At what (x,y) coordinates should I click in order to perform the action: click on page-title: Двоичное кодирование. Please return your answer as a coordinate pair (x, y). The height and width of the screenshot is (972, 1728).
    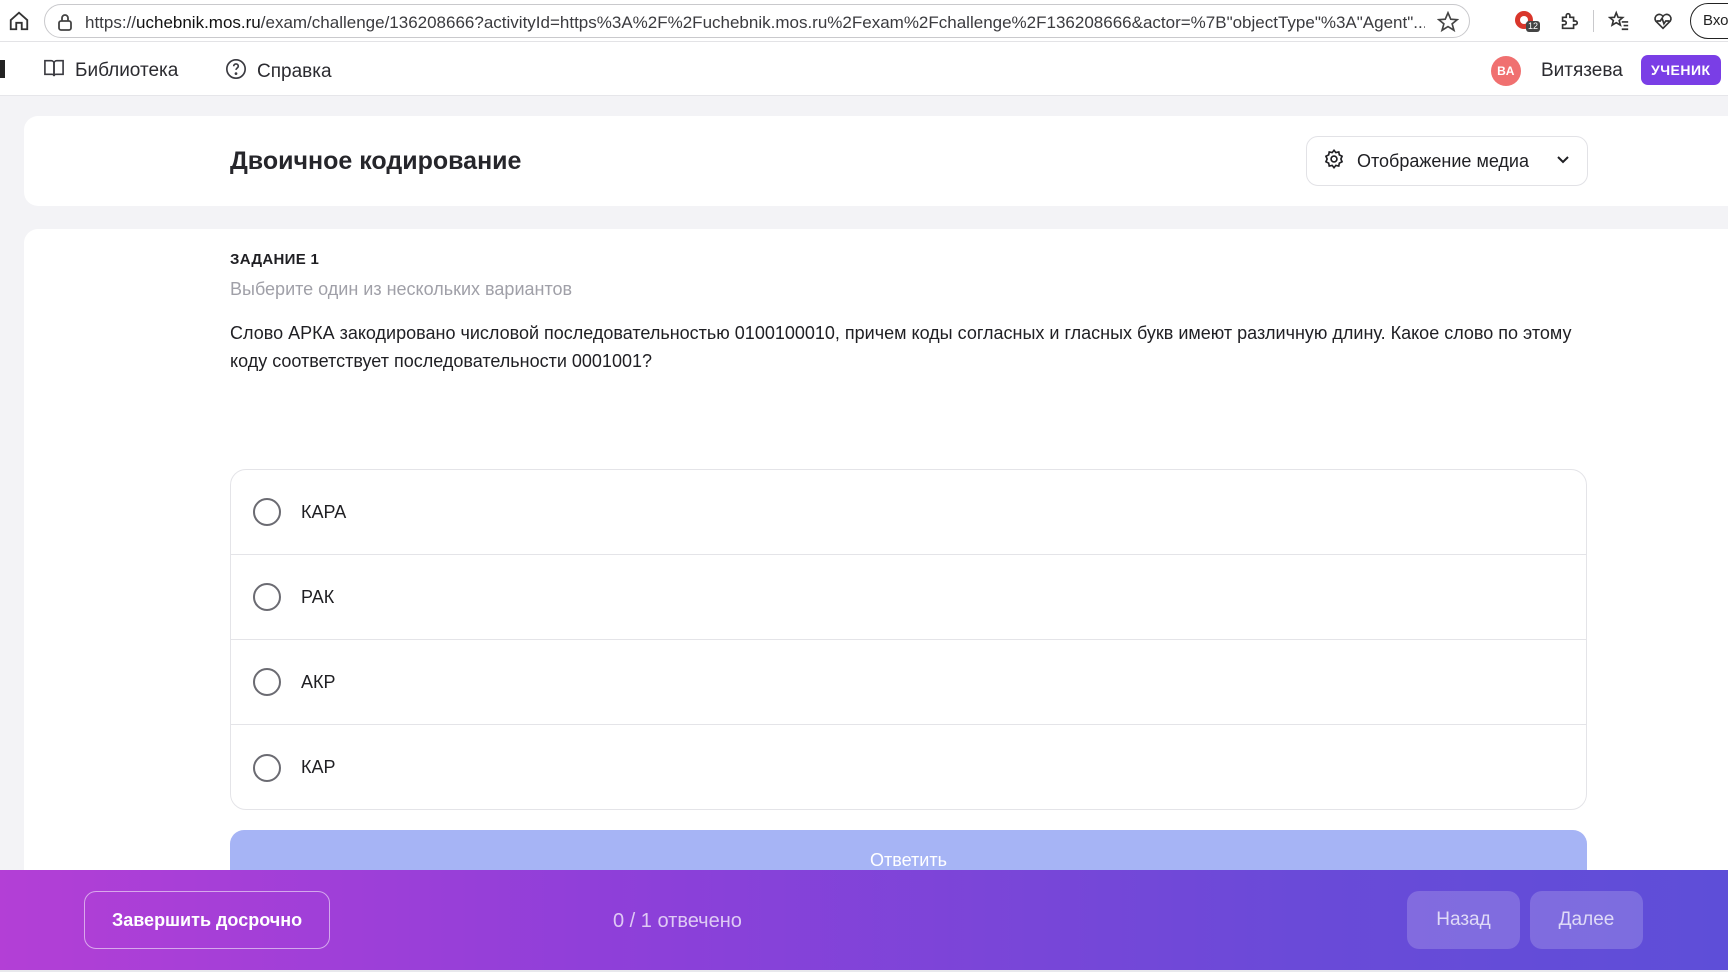
    Looking at the image, I should click on (376, 161).